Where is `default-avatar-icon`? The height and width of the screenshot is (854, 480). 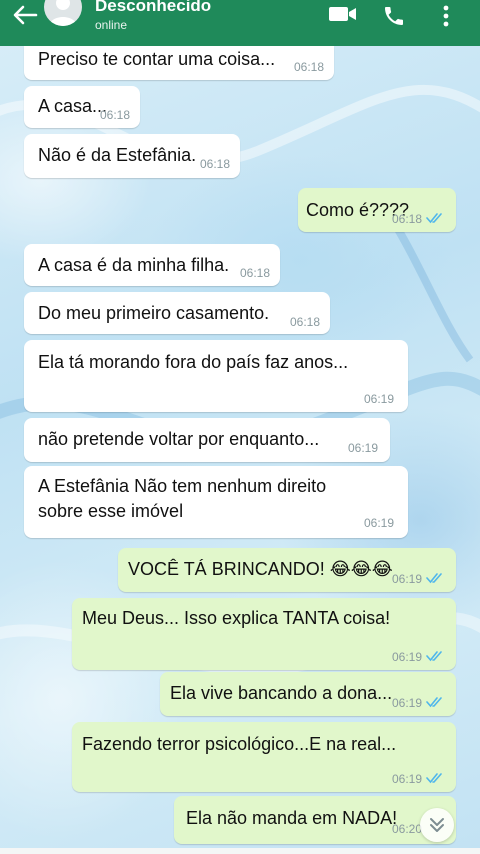 default-avatar-icon is located at coordinates (63, 13).